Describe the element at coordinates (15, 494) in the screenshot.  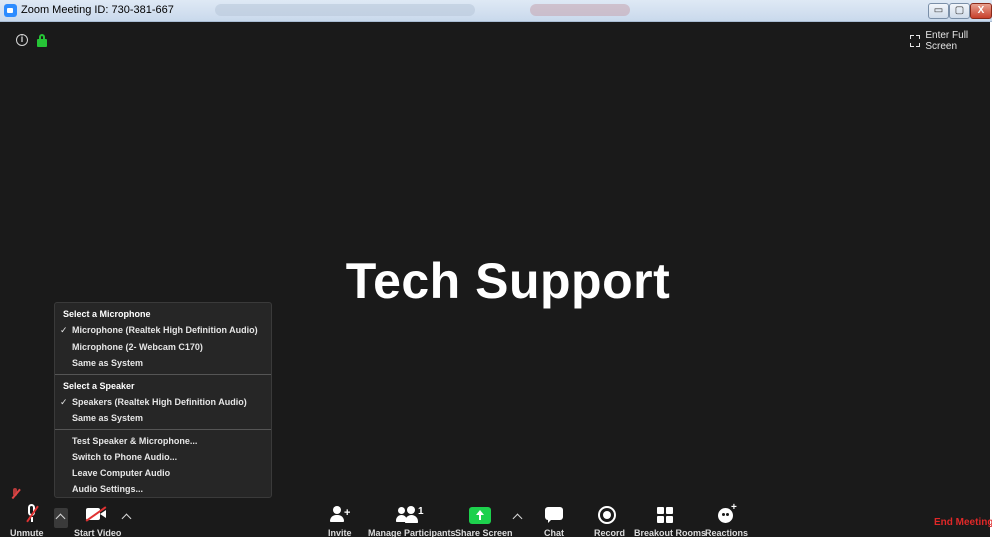
I see `muted-indicator-icon` at that location.